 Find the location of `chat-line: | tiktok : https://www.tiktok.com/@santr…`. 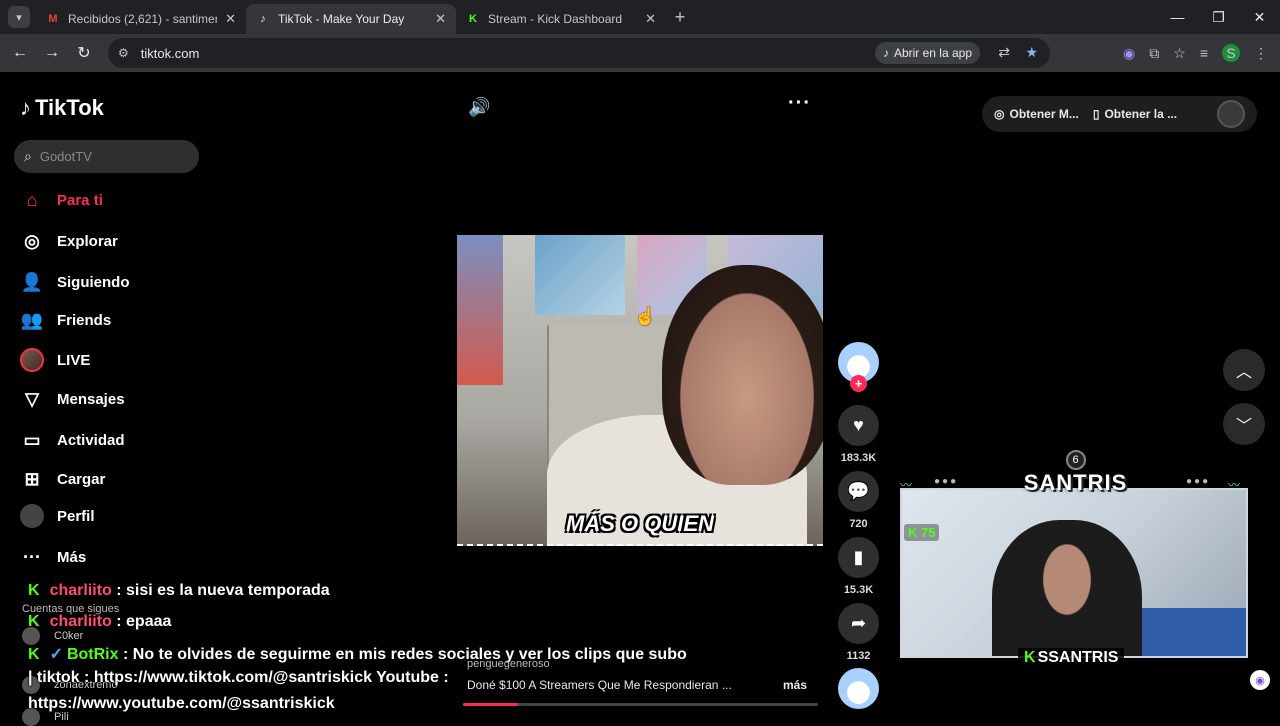

chat-line: | tiktok : https://www.tiktok.com/@santr… is located at coordinates (238, 677).